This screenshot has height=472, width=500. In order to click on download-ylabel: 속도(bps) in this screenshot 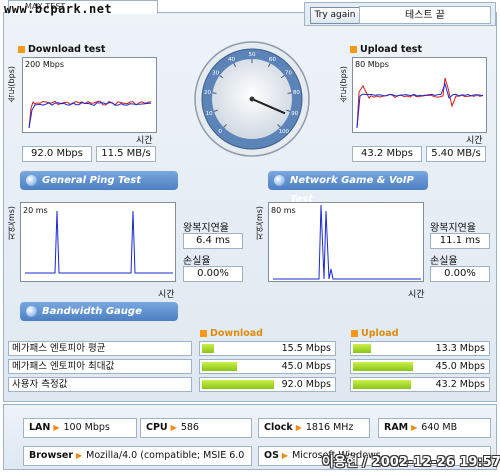, I will do `click(11, 84)`.